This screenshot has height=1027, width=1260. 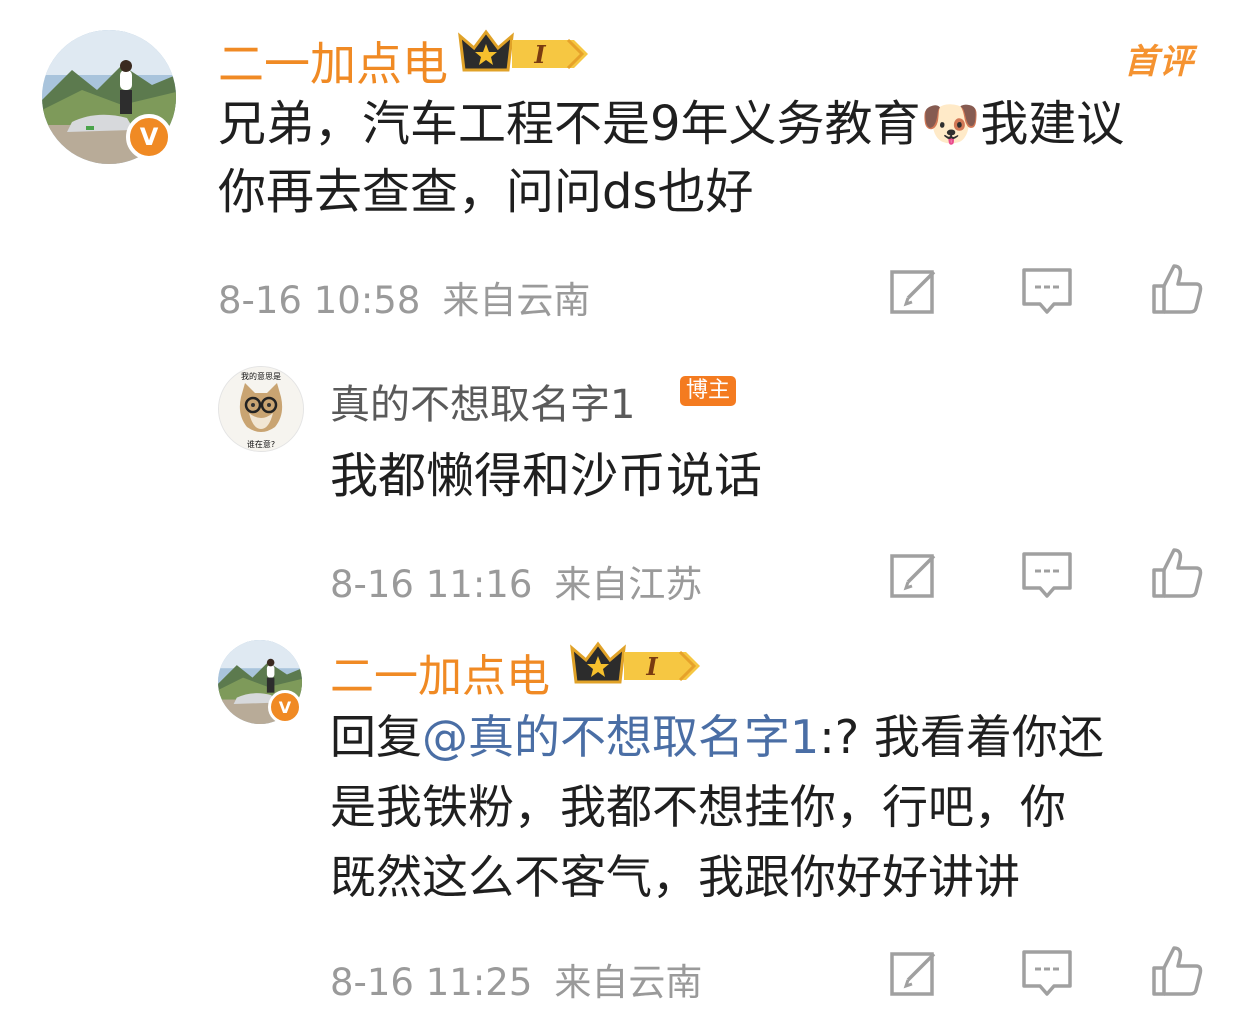 I want to click on reply-text: :? 我看着你还, so click(x=961, y=737).